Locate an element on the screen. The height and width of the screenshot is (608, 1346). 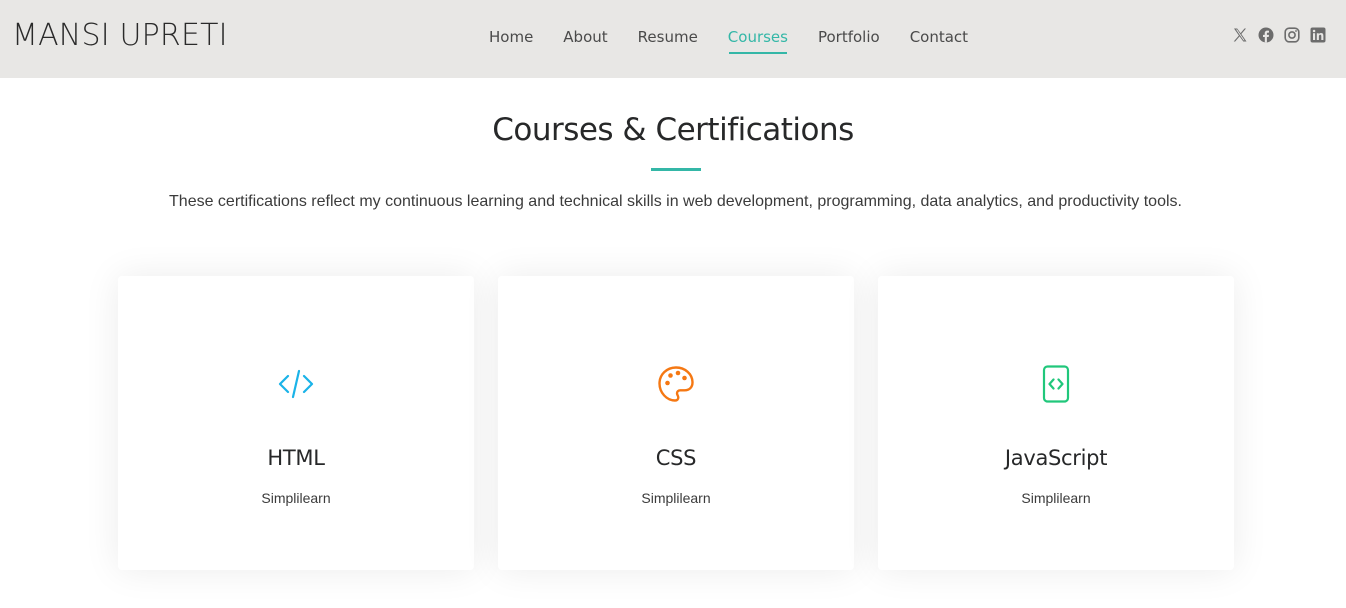
course-card-javascript: JavaScript Simplilearn is located at coordinates (1056, 423).